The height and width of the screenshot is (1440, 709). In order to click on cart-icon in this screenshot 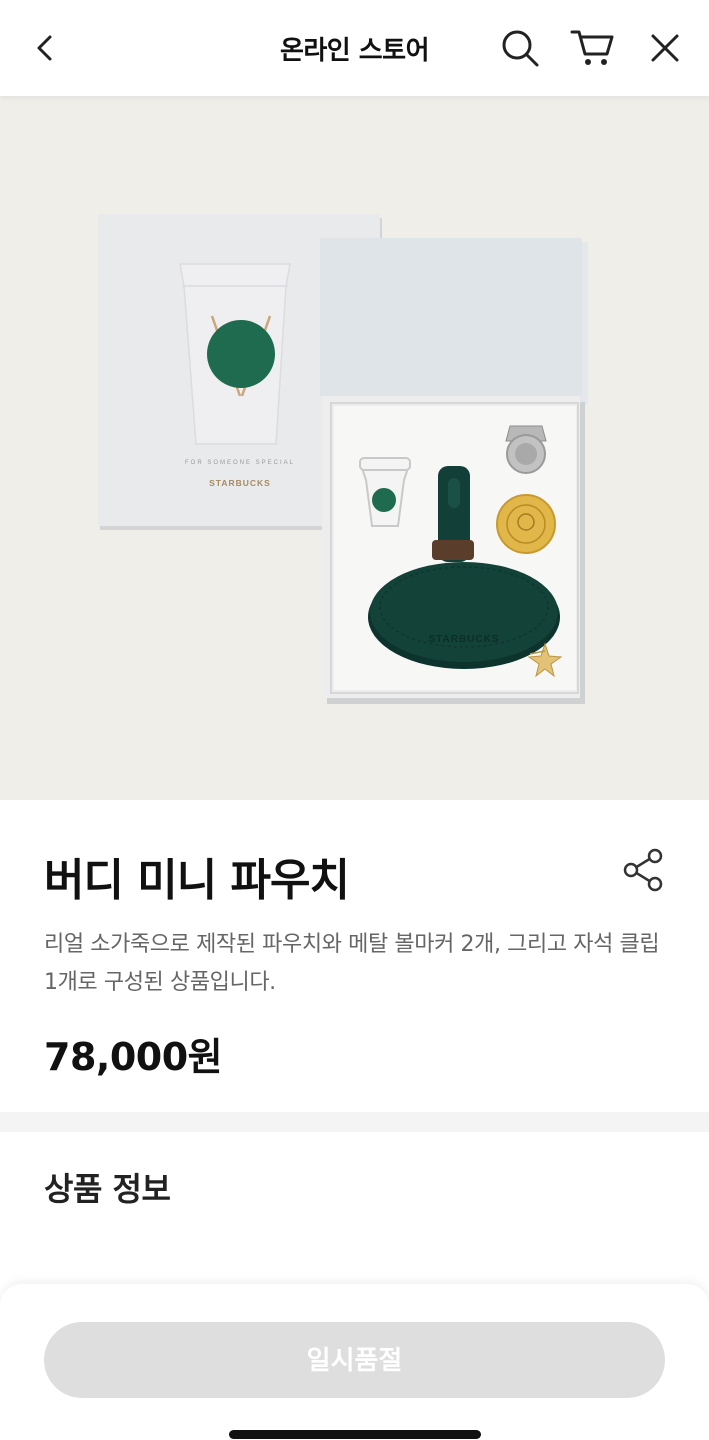, I will do `click(592, 47)`.